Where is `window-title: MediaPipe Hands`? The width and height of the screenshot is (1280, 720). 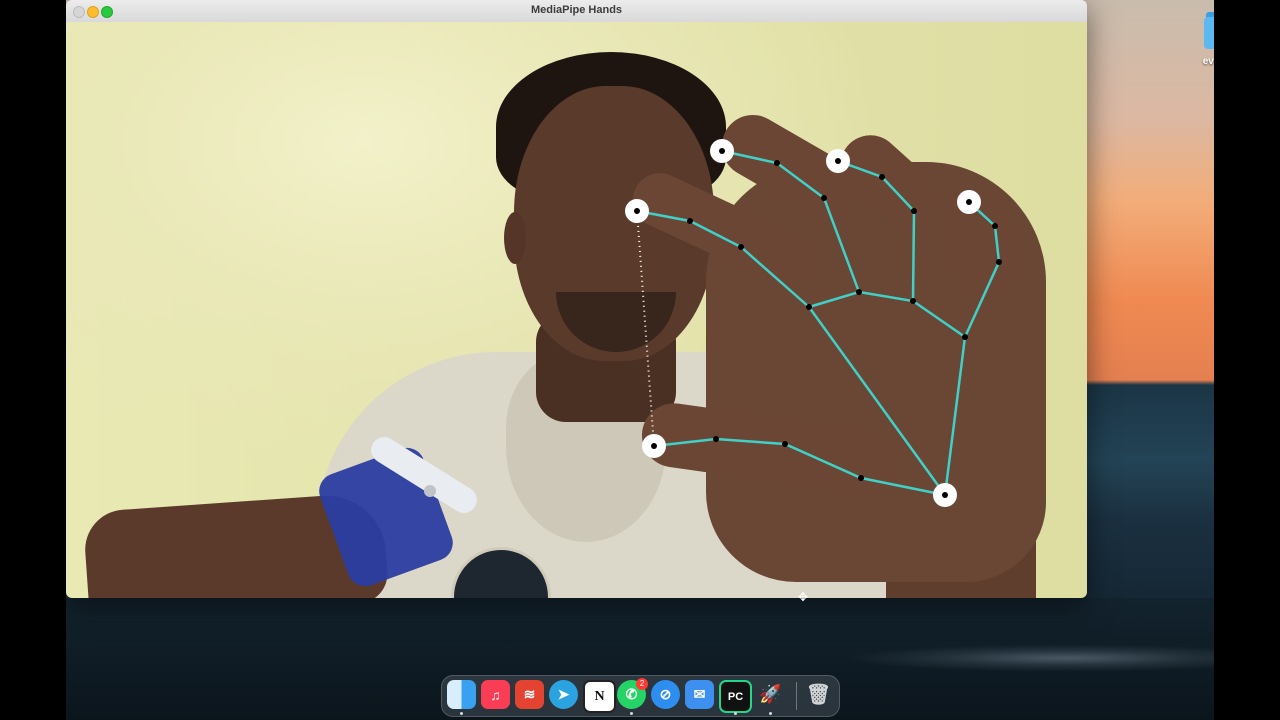
window-title: MediaPipe Hands is located at coordinates (576, 10).